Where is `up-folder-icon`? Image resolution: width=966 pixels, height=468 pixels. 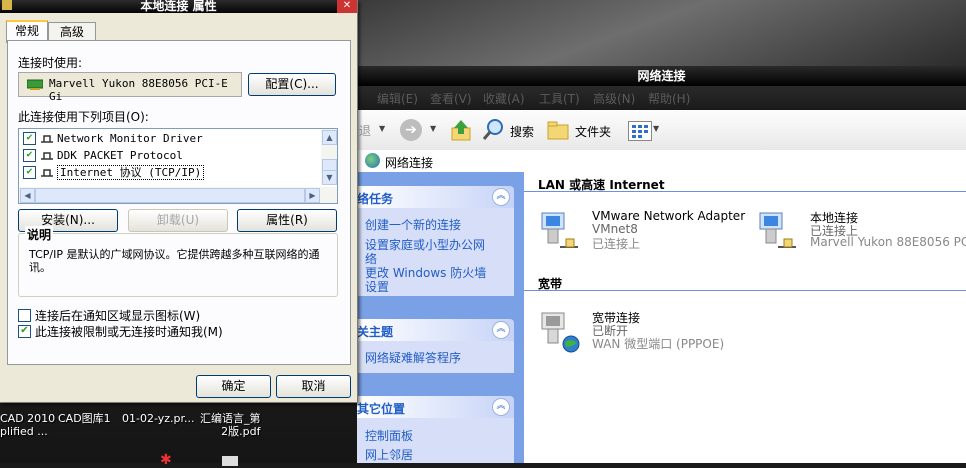 up-folder-icon is located at coordinates (461, 130).